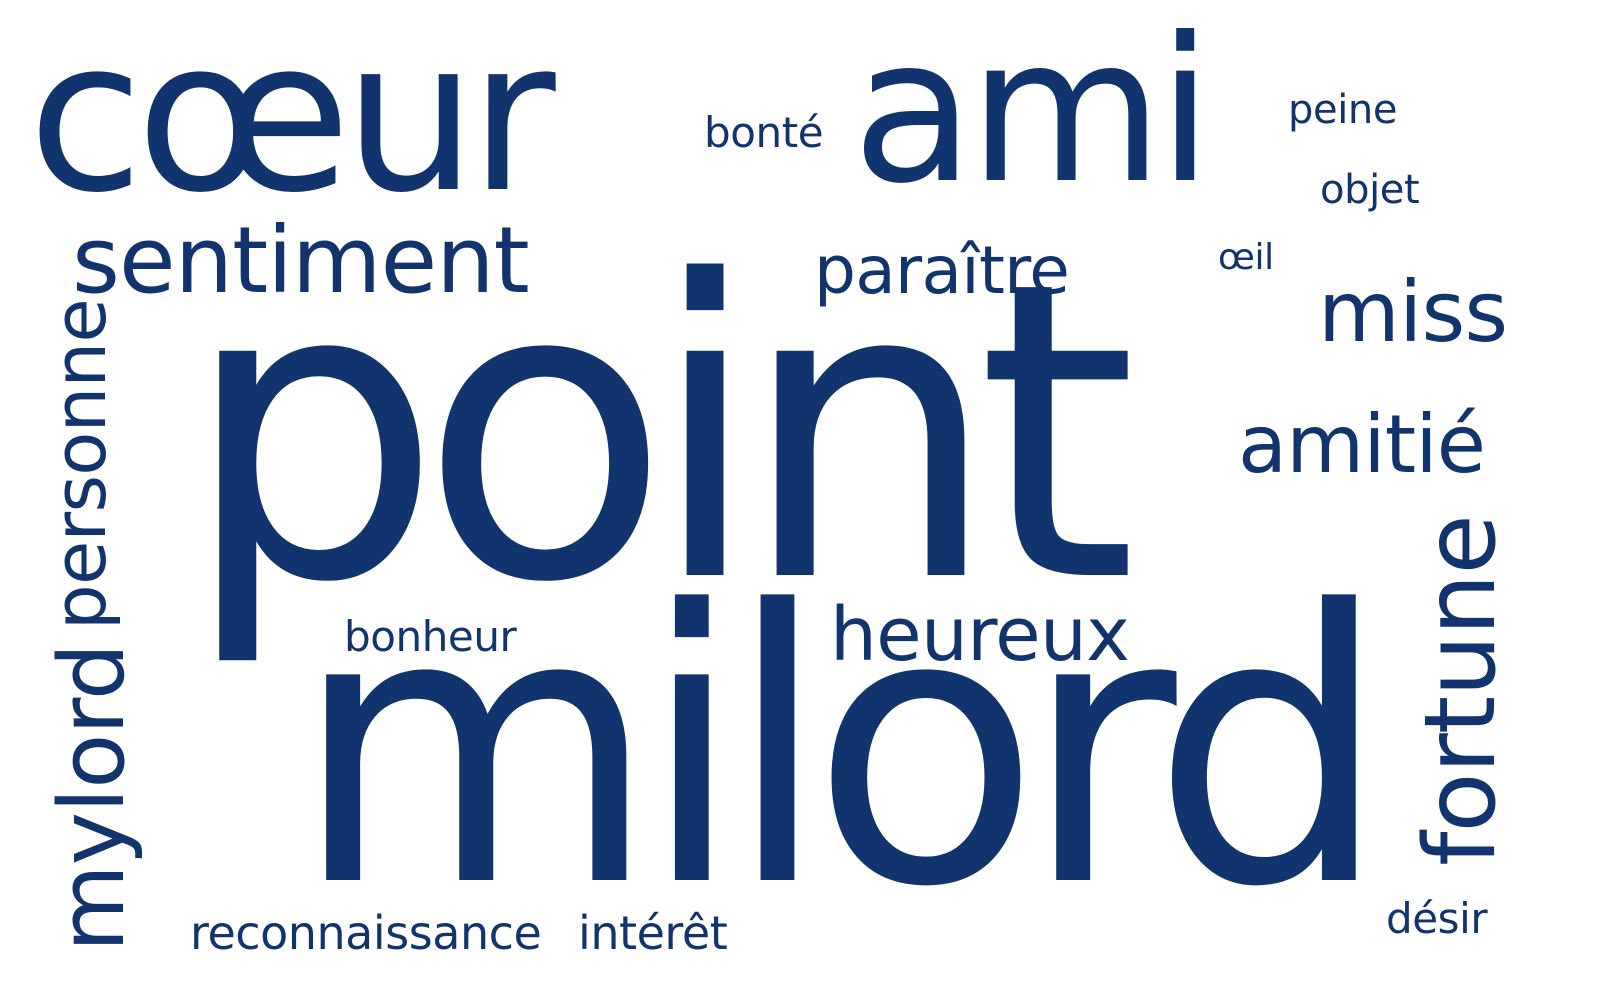  What do you see at coordinates (1362, 444) in the screenshot?
I see `word-amitie: amitié` at bounding box center [1362, 444].